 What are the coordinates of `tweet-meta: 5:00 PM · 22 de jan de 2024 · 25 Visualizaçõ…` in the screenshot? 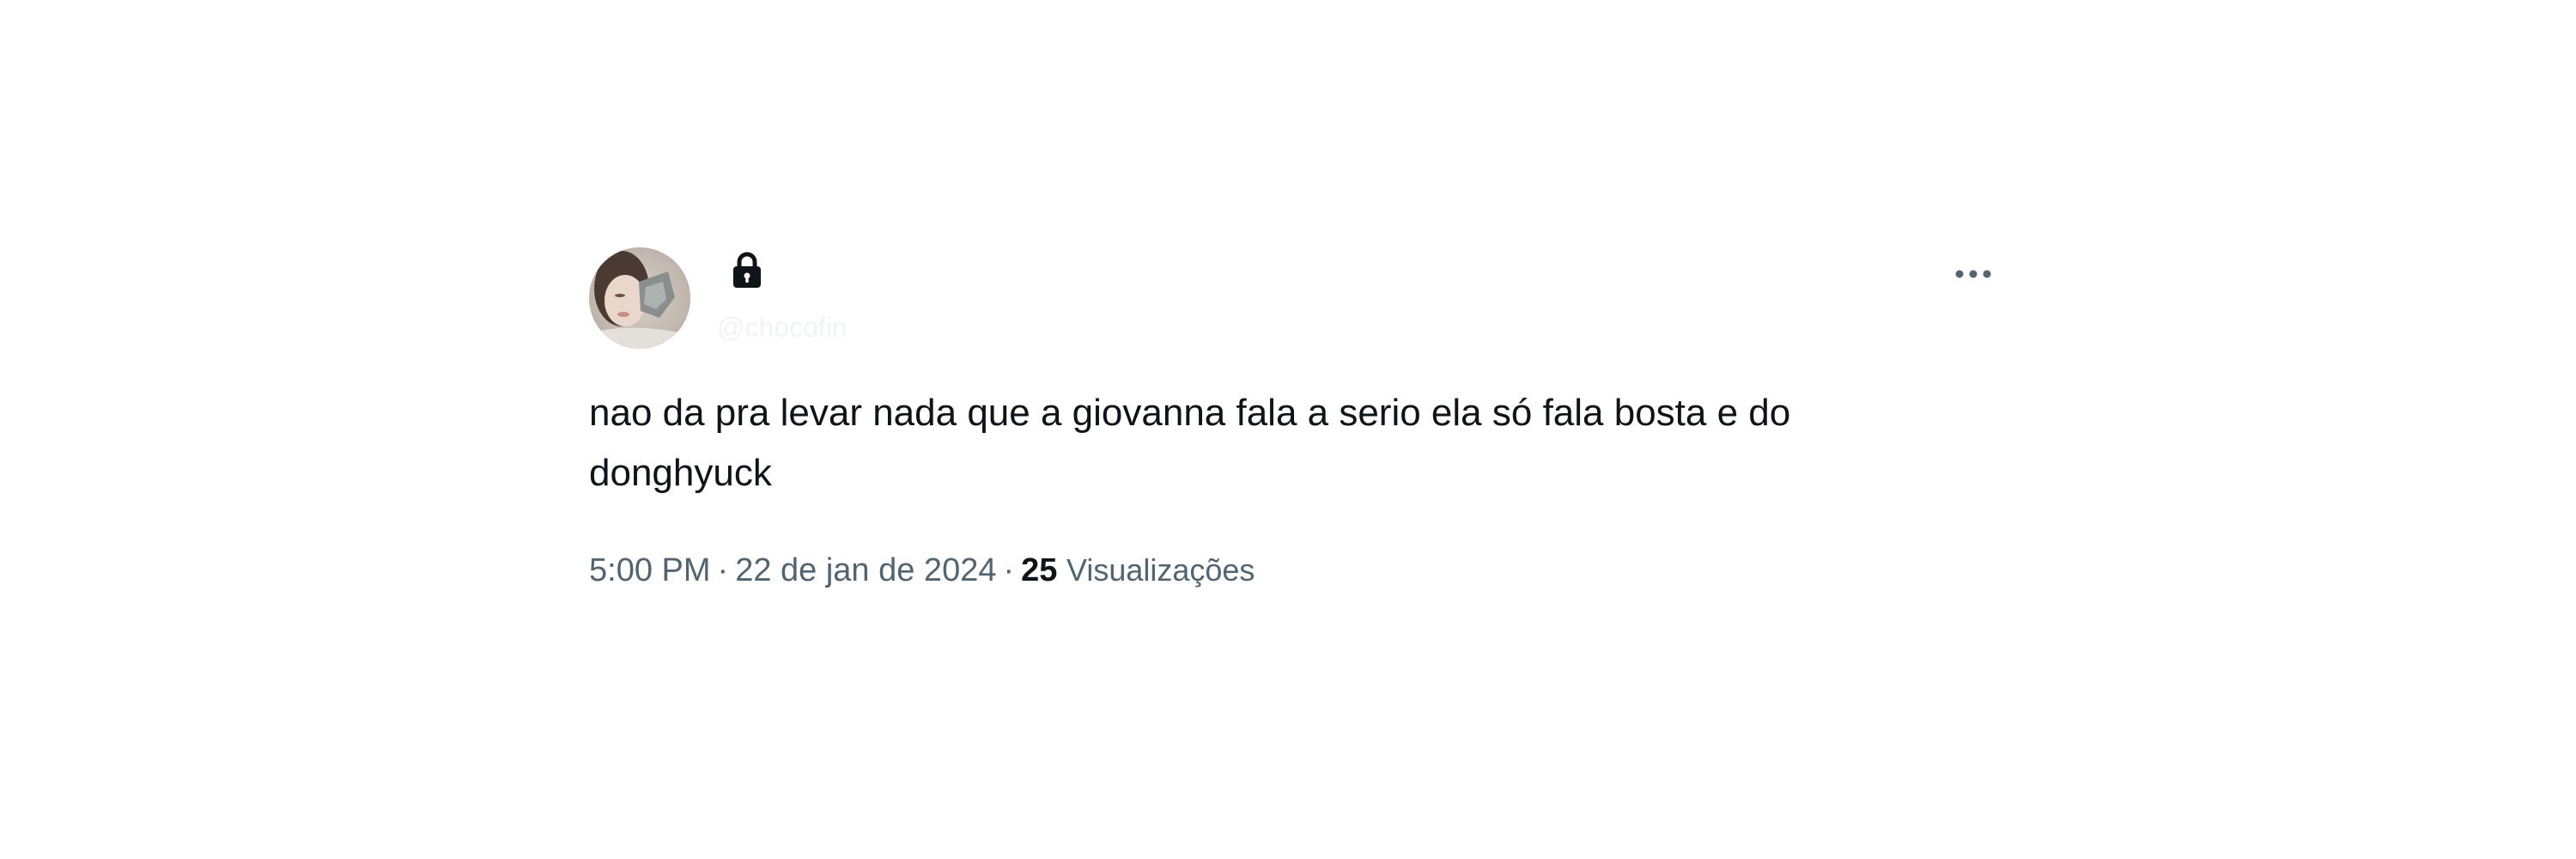 It's located at (922, 570).